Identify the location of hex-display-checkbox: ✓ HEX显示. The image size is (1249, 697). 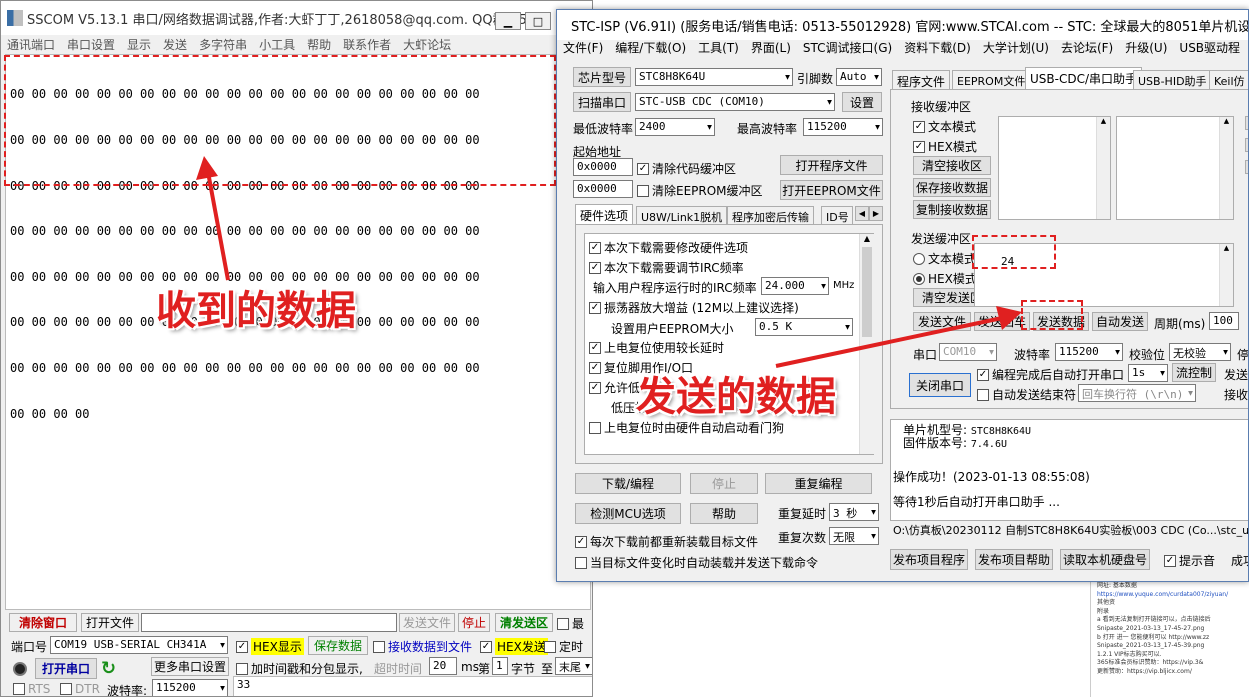
(270, 646).